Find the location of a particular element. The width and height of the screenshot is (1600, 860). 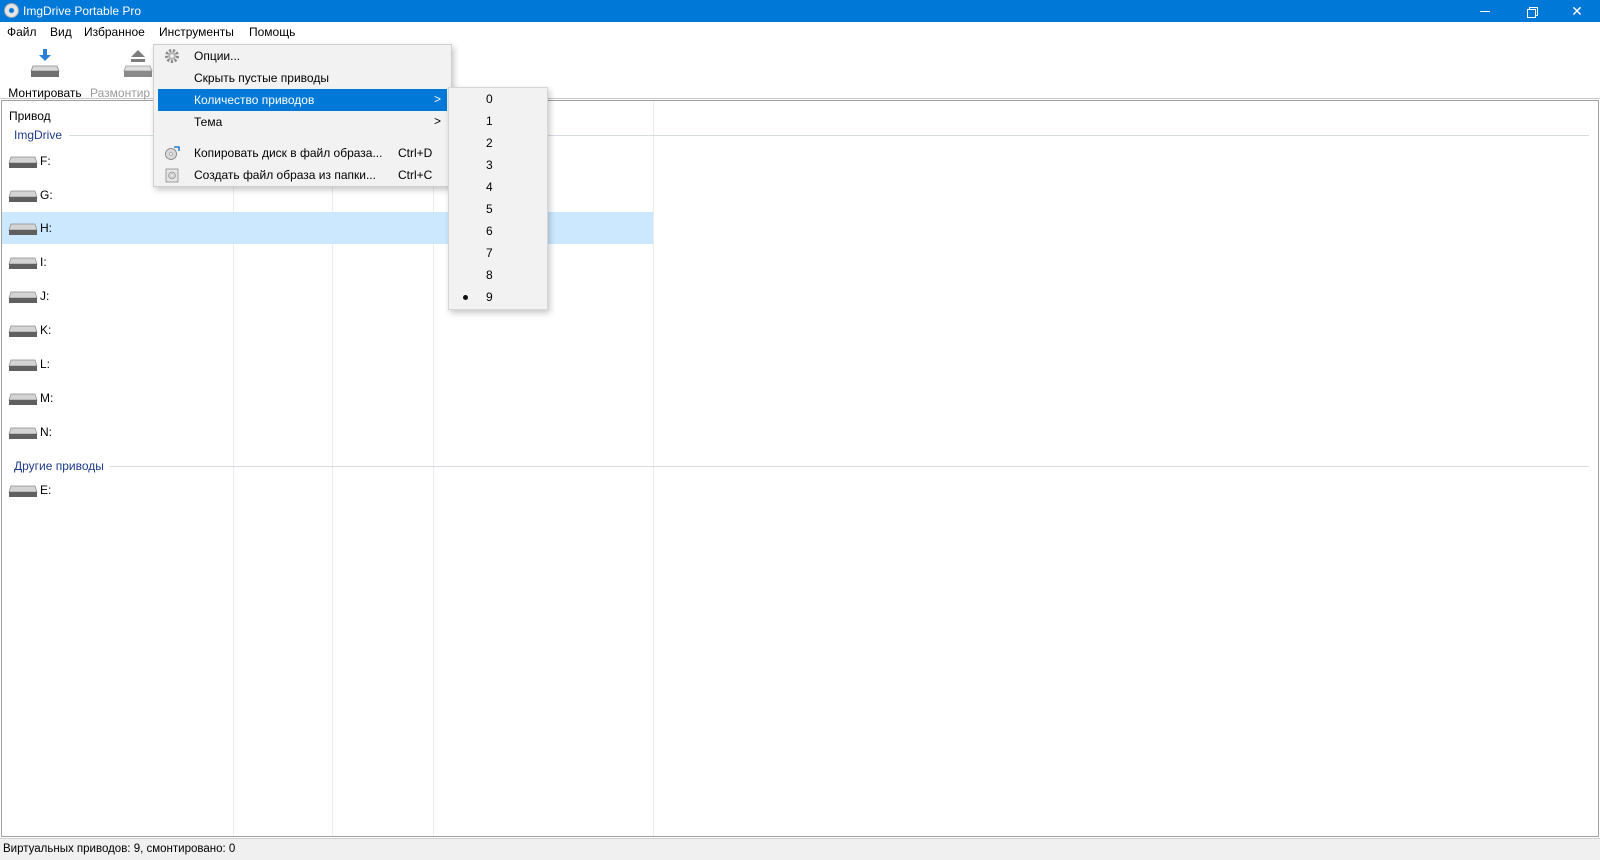

menu-view: Вид is located at coordinates (61, 32).